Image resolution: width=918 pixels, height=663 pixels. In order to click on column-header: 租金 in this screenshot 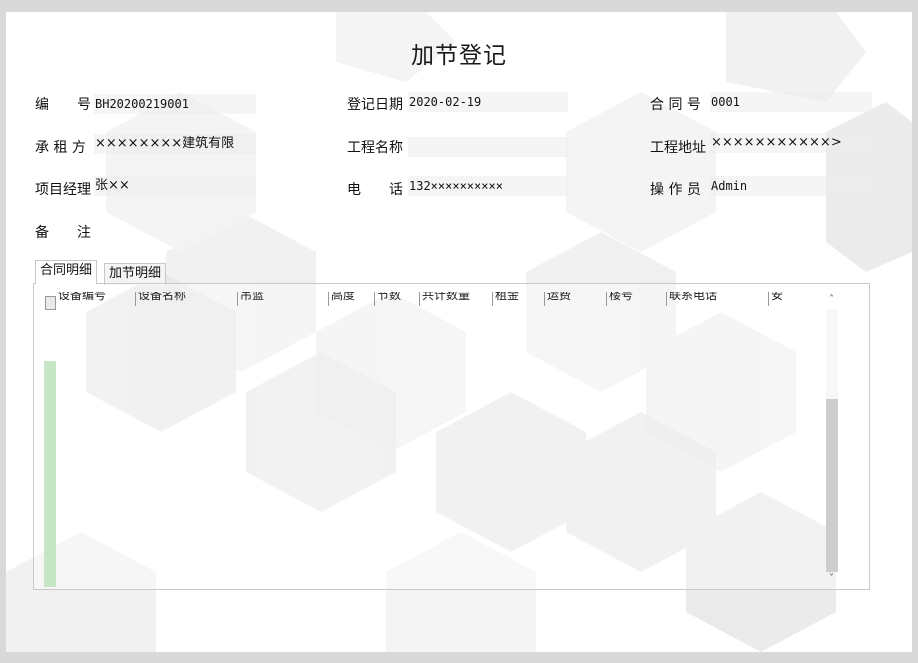, I will do `click(505, 299)`.